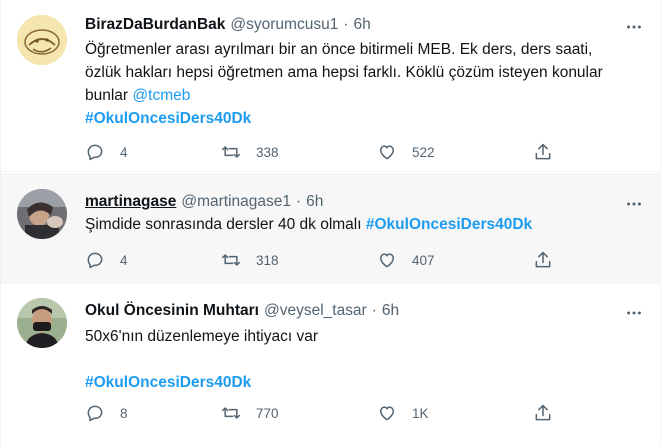 Image resolution: width=661 pixels, height=446 pixels. What do you see at coordinates (124, 413) in the screenshot?
I see `reply-count: 8` at bounding box center [124, 413].